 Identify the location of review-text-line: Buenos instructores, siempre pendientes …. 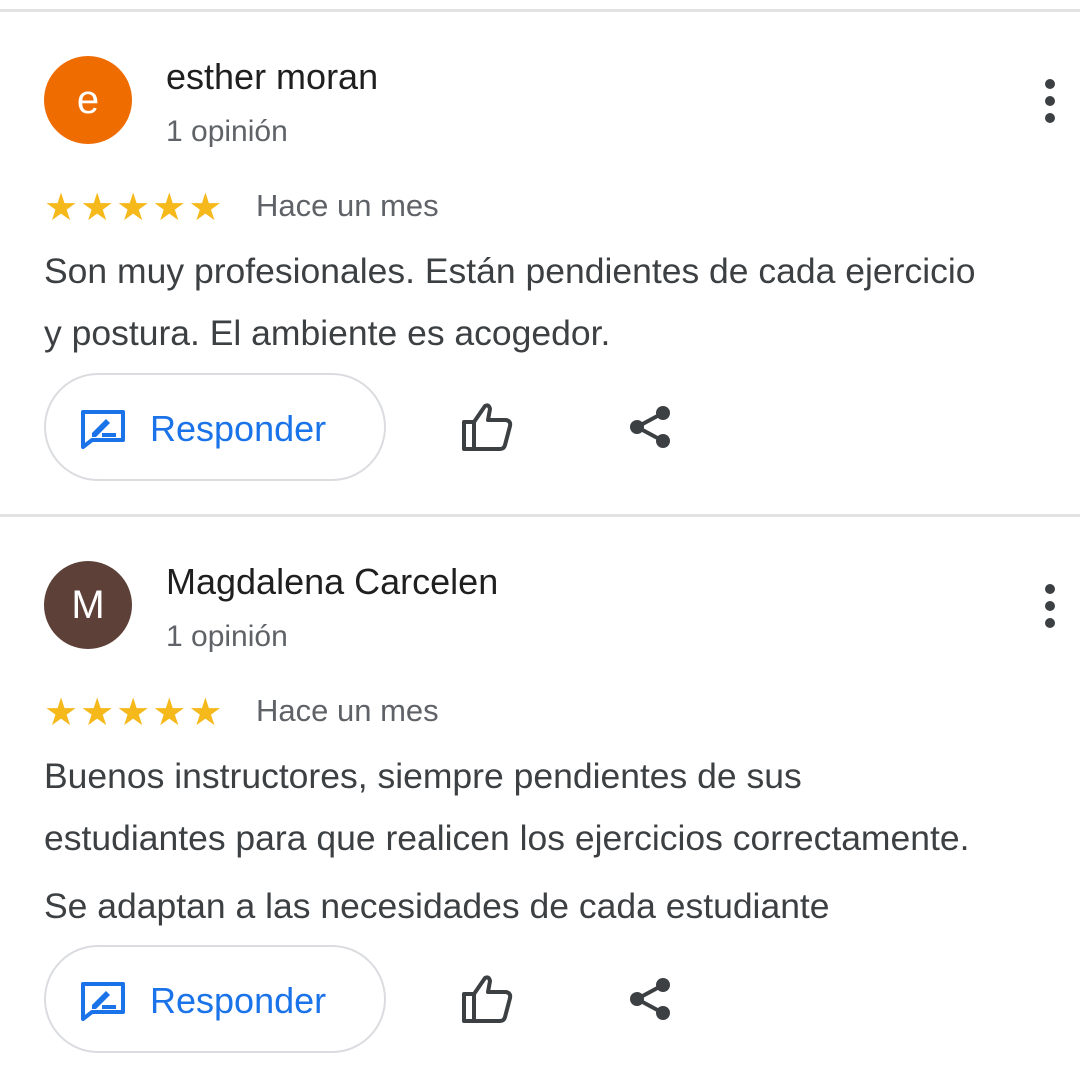
(423, 776).